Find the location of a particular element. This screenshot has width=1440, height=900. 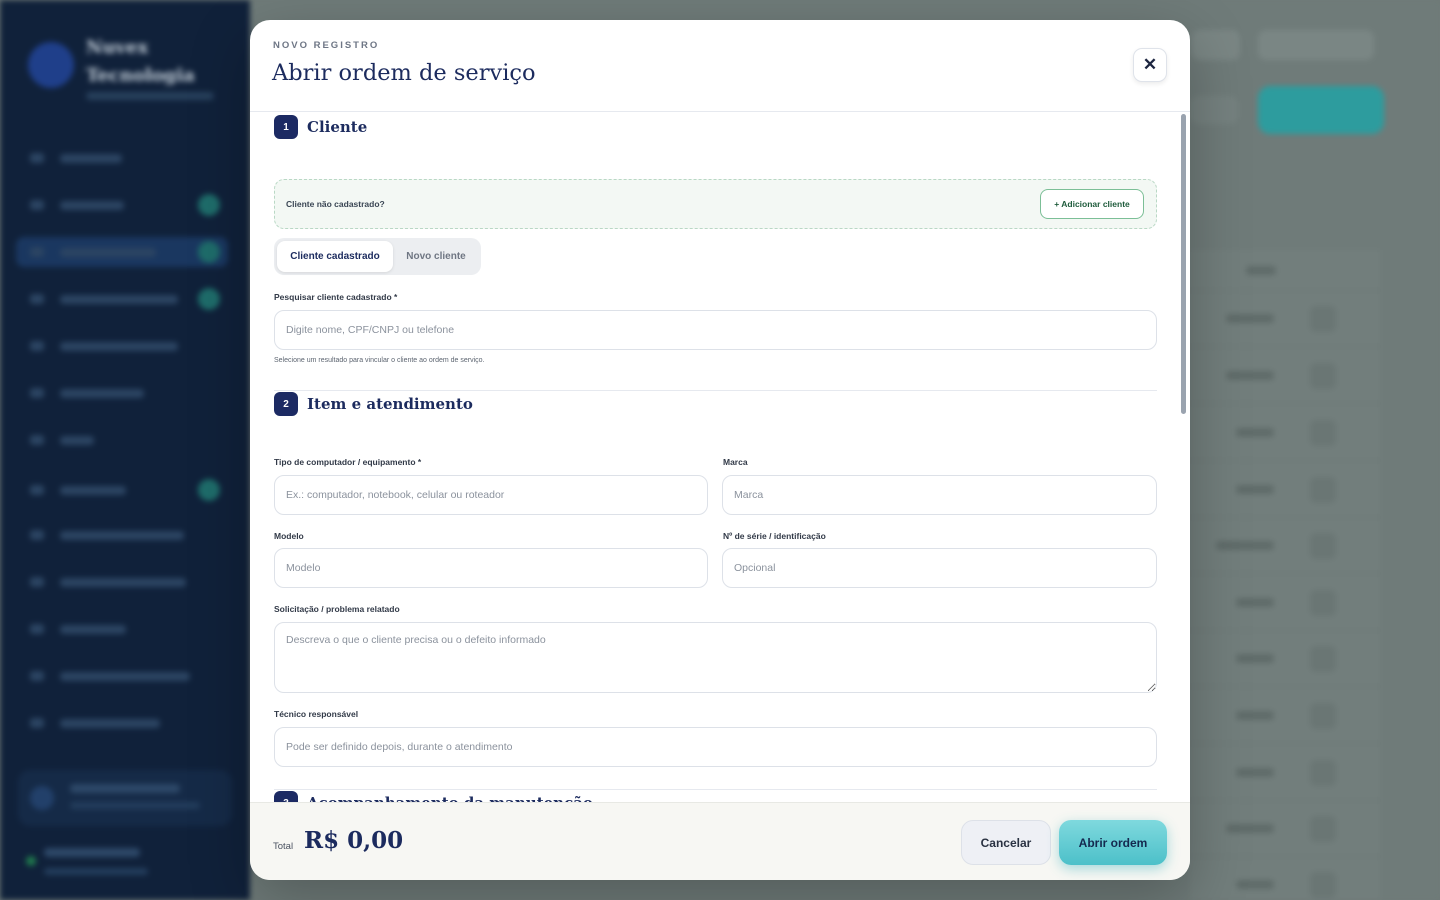

filter-button is located at coordinates (1214, 110).